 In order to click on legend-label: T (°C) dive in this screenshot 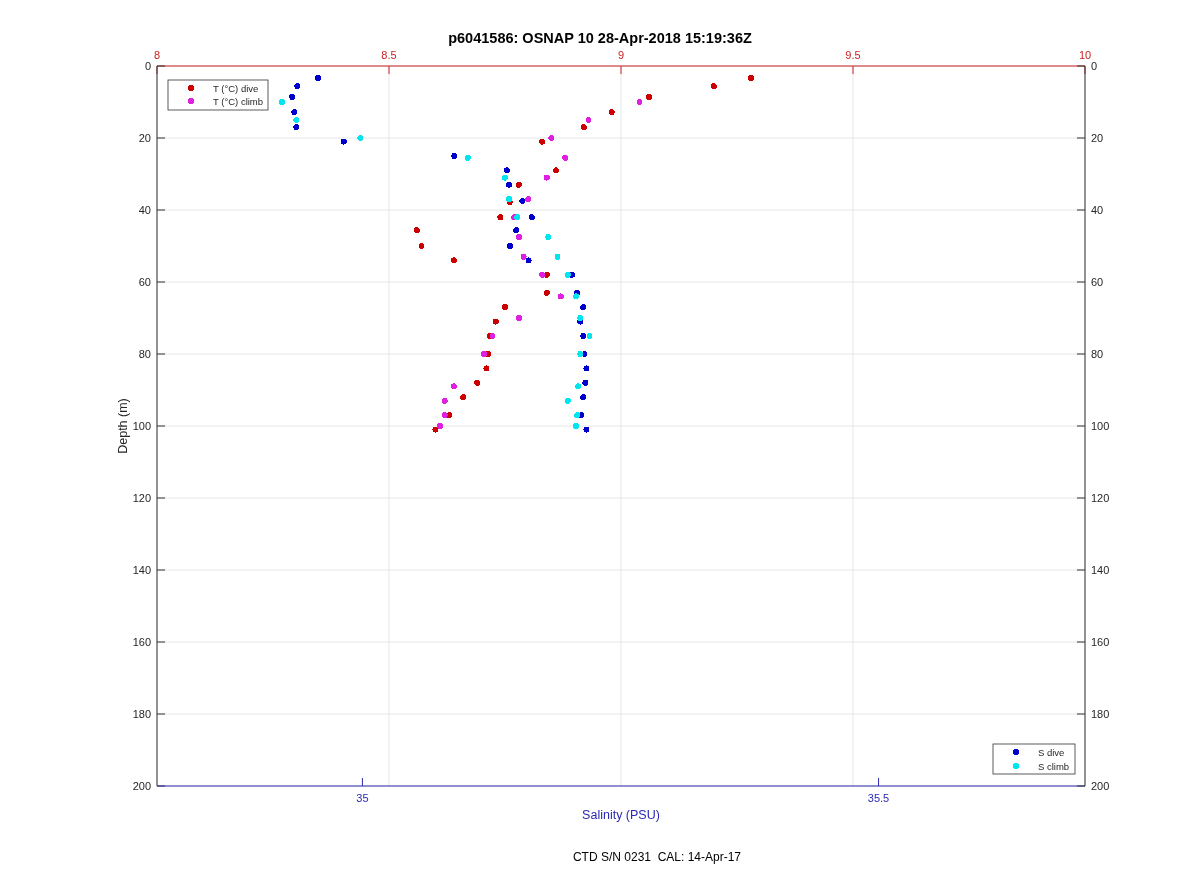, I will do `click(236, 88)`.